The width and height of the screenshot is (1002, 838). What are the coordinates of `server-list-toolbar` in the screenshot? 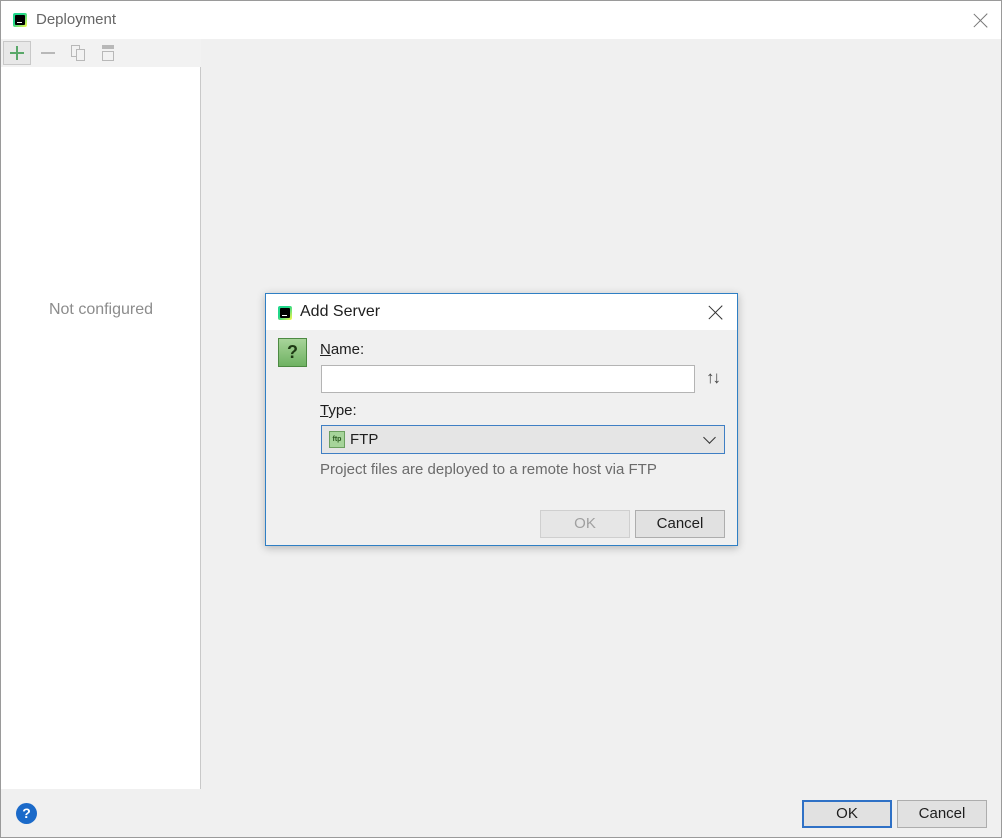 It's located at (101, 53).